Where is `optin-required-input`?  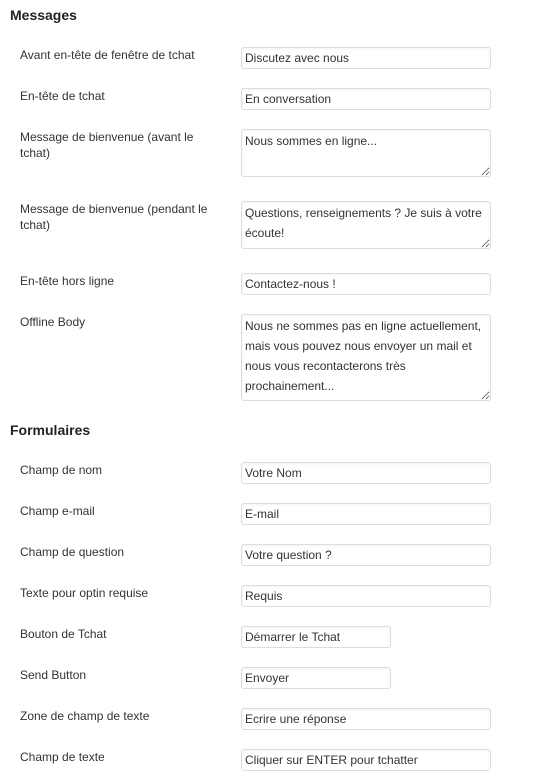 optin-required-input is located at coordinates (366, 596).